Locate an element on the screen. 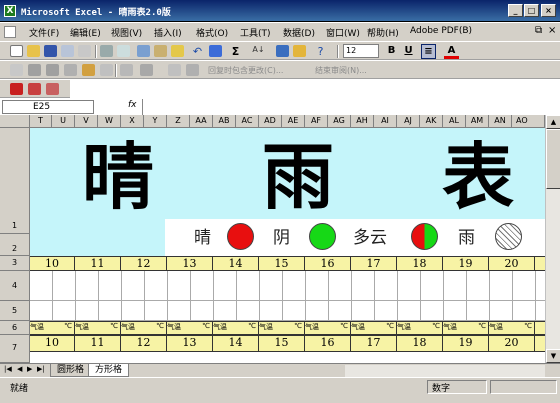 The width and height of the screenshot is (560, 403). align-center-button: ≡ is located at coordinates (428, 51).